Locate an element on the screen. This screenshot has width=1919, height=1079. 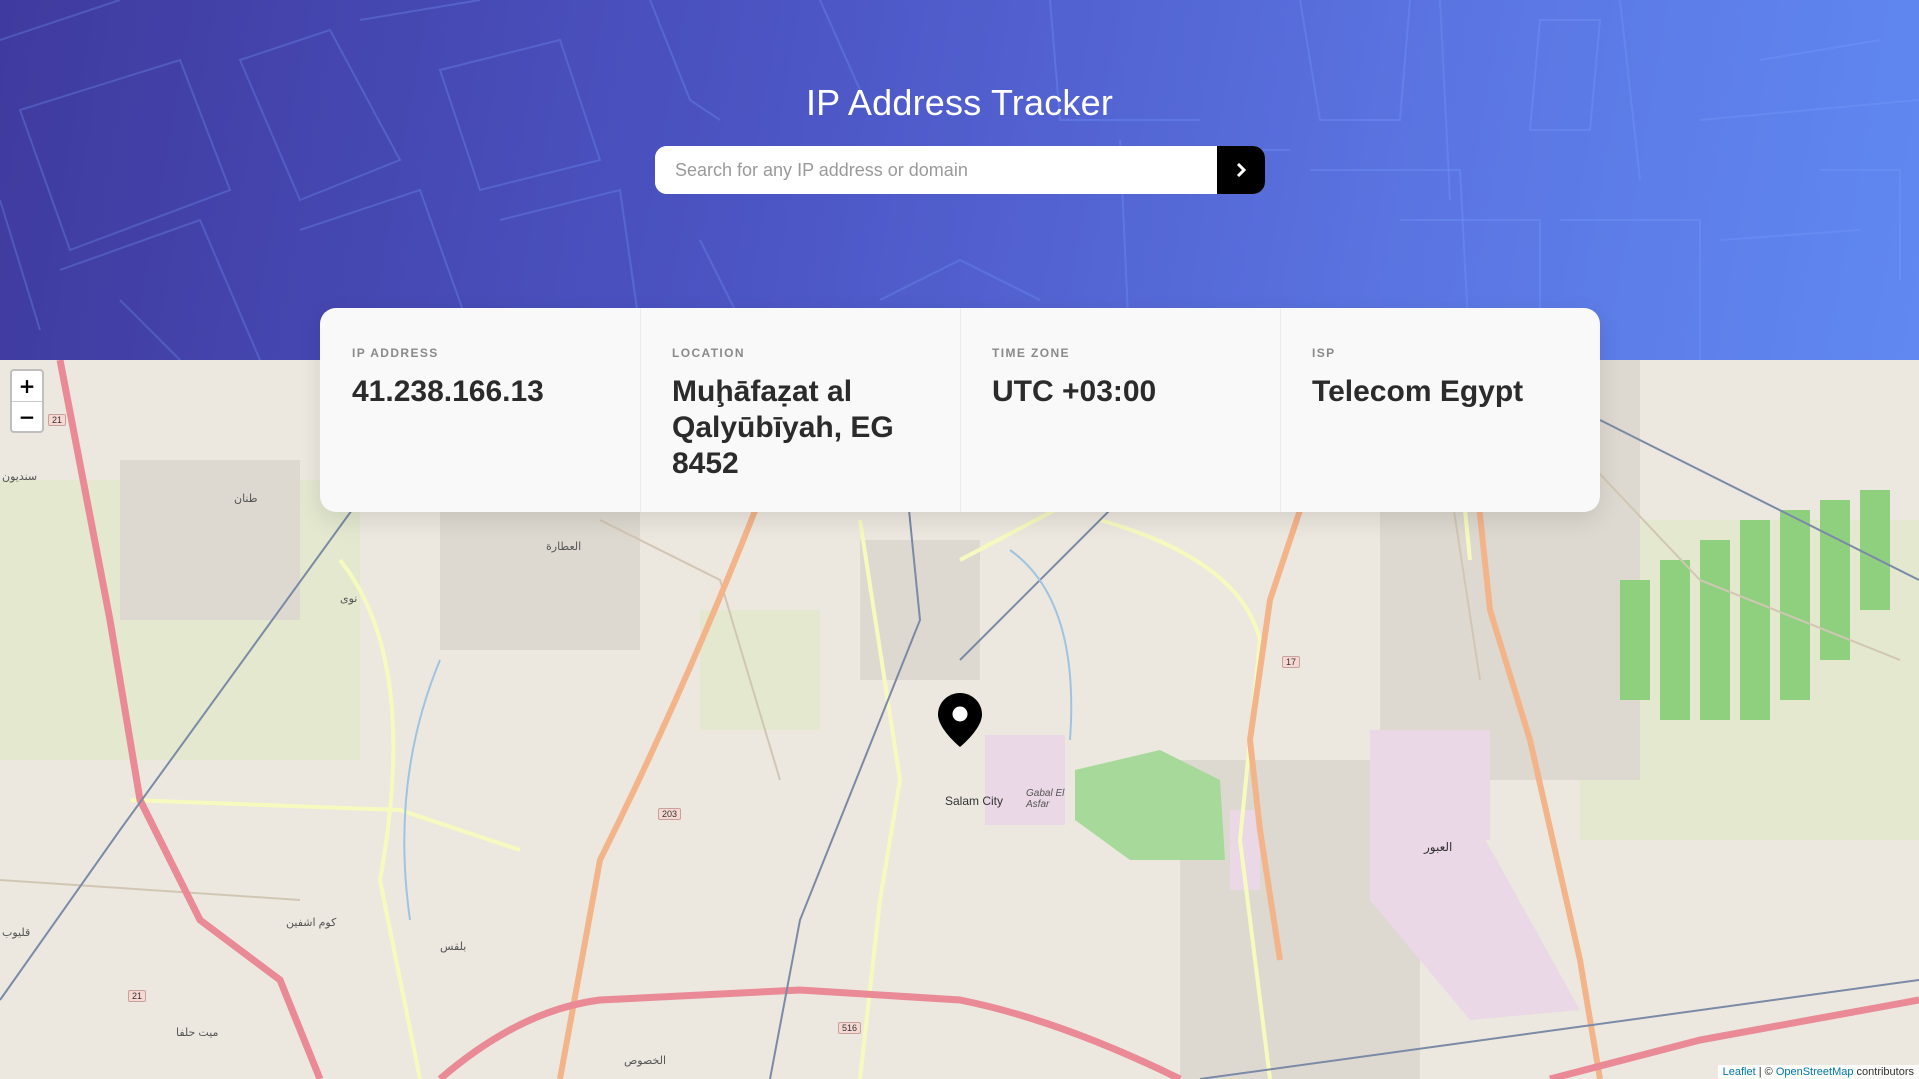
map-label-nawa: نوى is located at coordinates (349, 599).